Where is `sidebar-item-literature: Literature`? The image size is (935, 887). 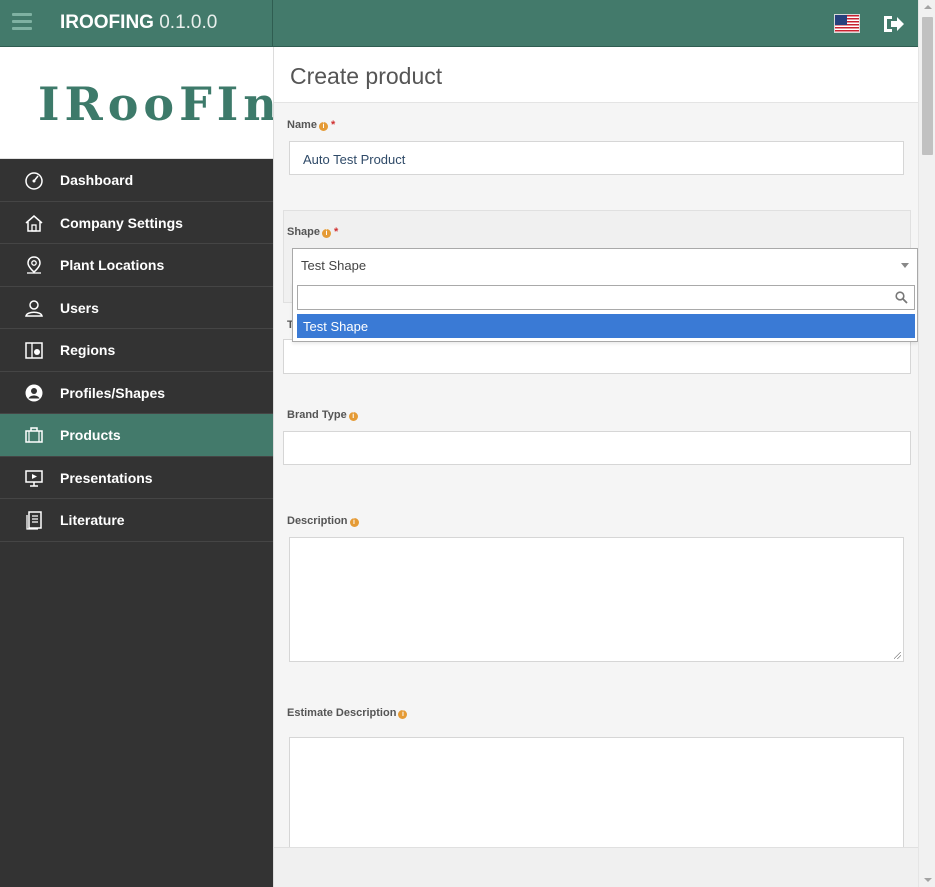 sidebar-item-literature: Literature is located at coordinates (136, 520).